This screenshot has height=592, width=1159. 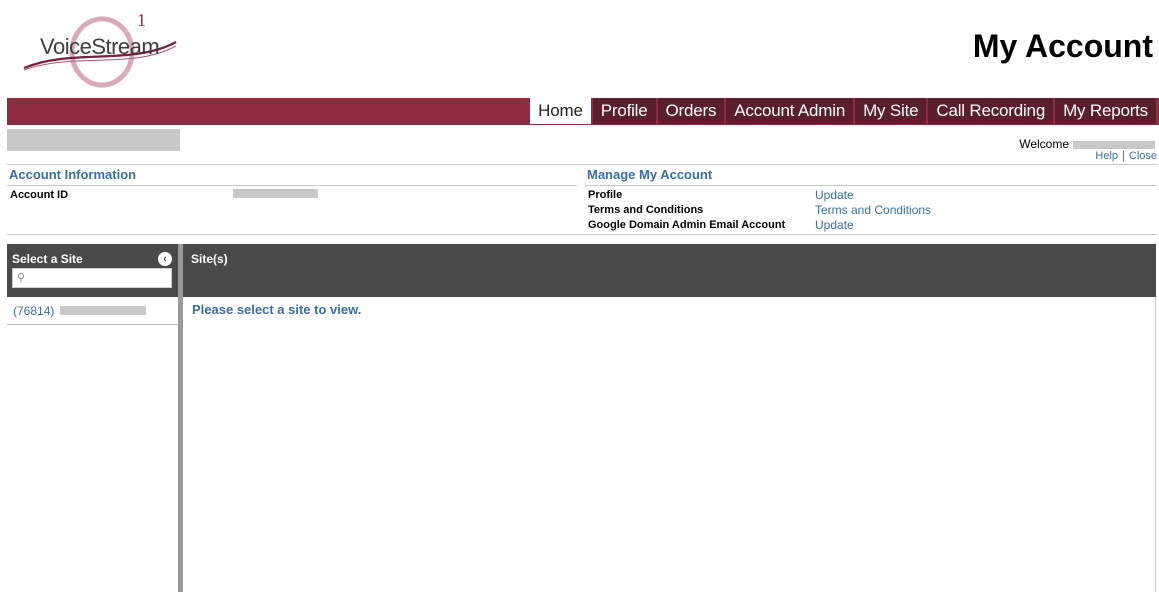 I want to click on site-selector-panel: Select a Site ‹ ⚲ (76814), so click(x=92, y=418).